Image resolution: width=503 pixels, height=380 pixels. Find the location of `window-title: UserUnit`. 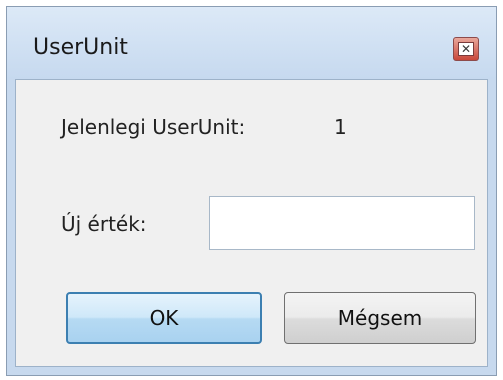

window-title: UserUnit is located at coordinates (80, 47).